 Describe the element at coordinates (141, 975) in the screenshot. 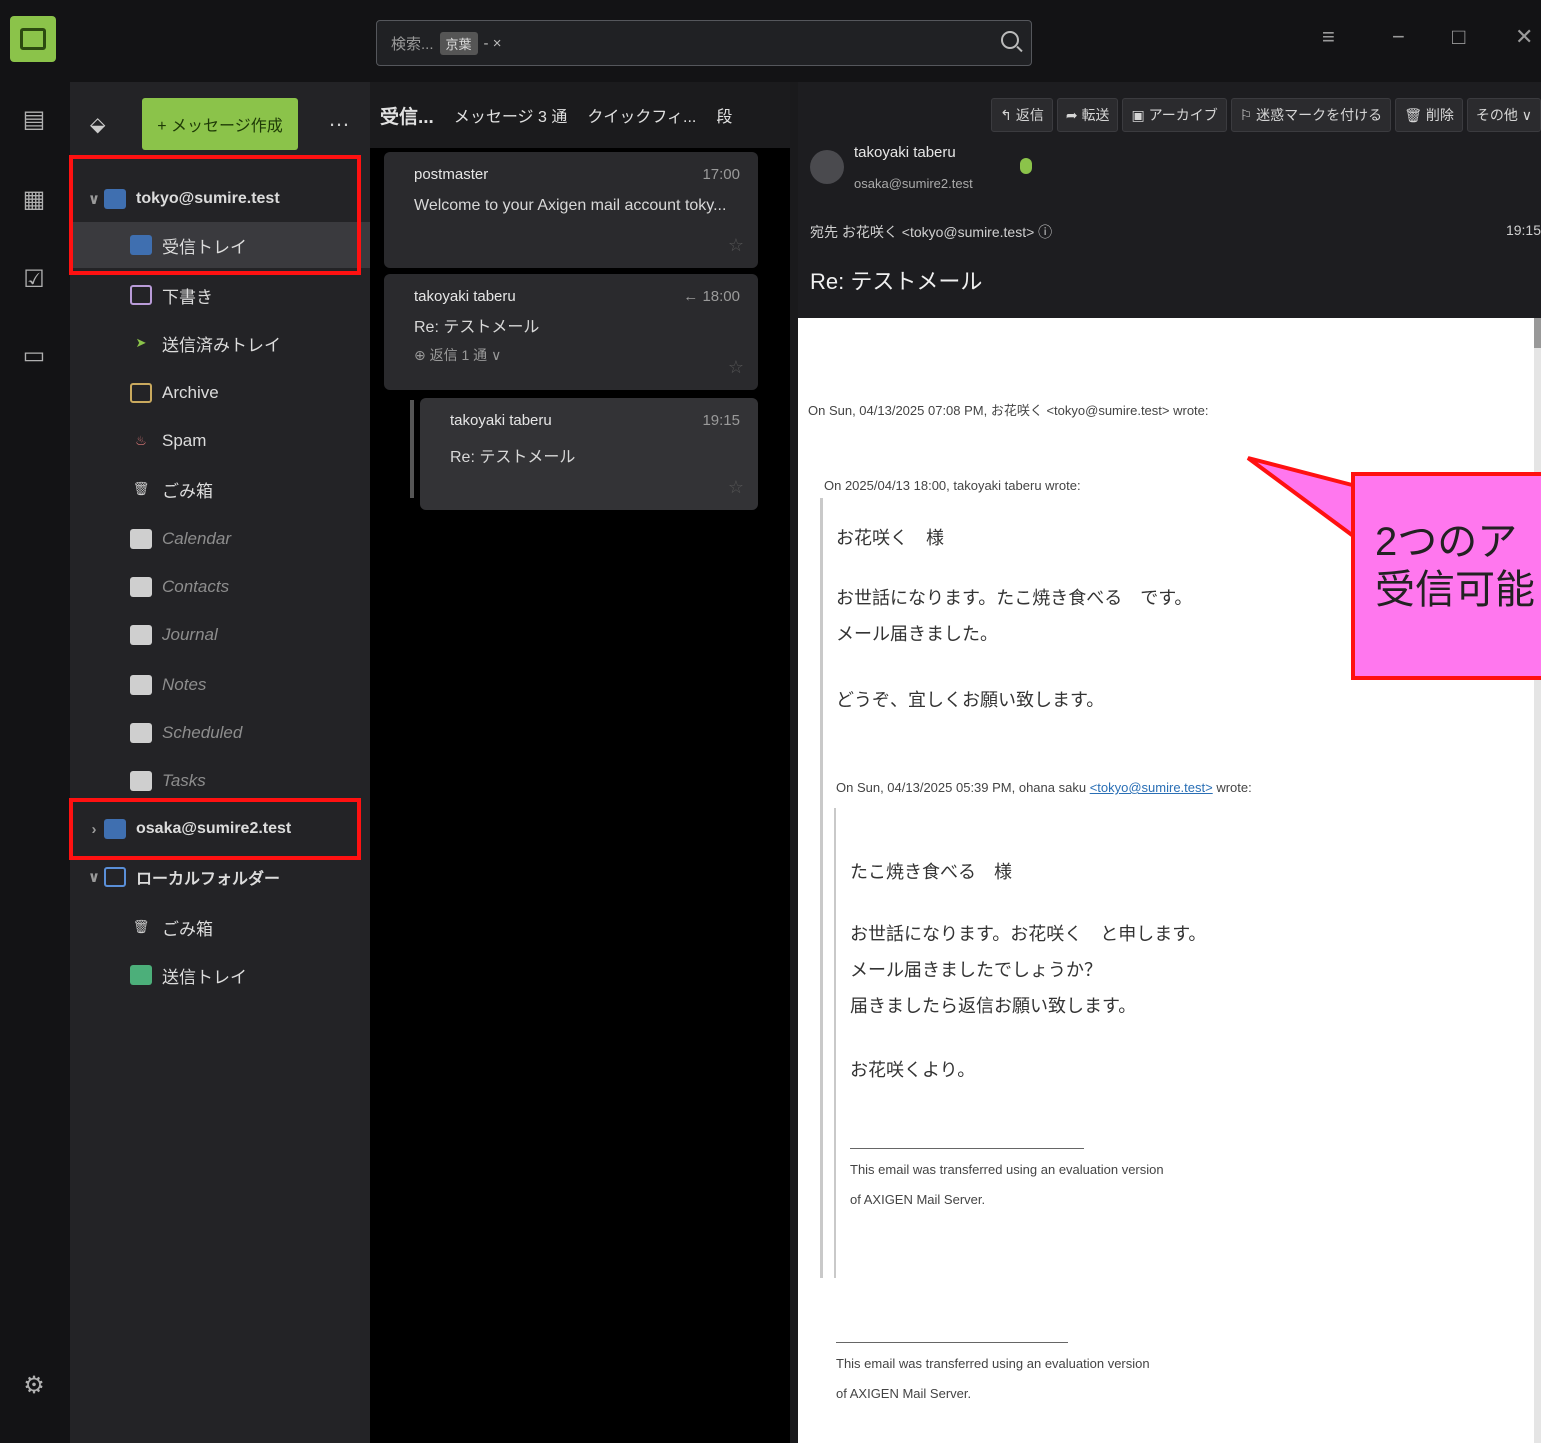

I see `outbox-icon` at that location.